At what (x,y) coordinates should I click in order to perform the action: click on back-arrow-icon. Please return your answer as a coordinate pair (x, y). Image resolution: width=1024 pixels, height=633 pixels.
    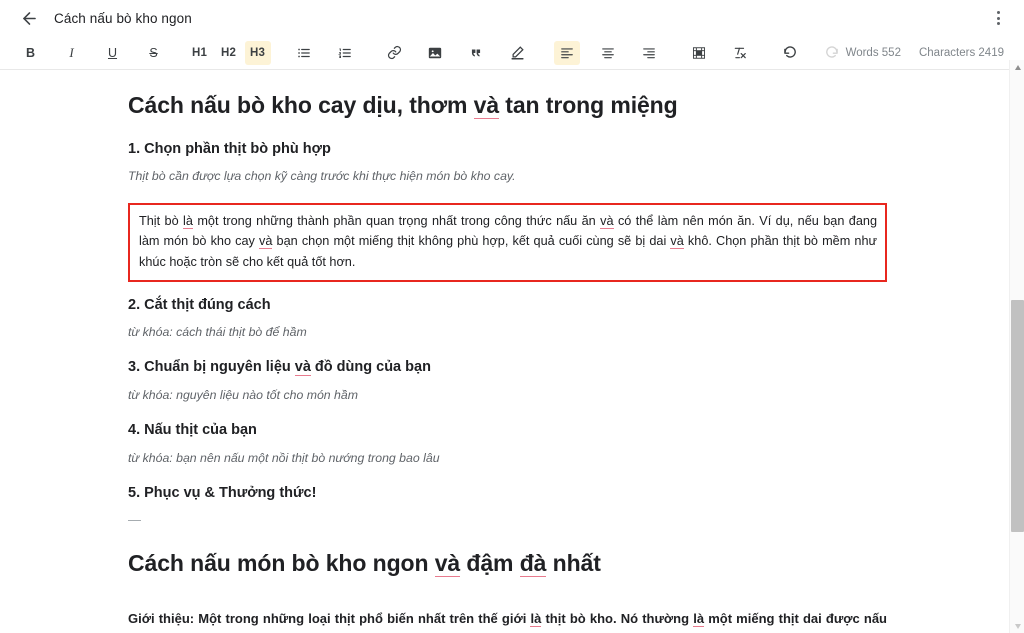
    Looking at the image, I should click on (29, 18).